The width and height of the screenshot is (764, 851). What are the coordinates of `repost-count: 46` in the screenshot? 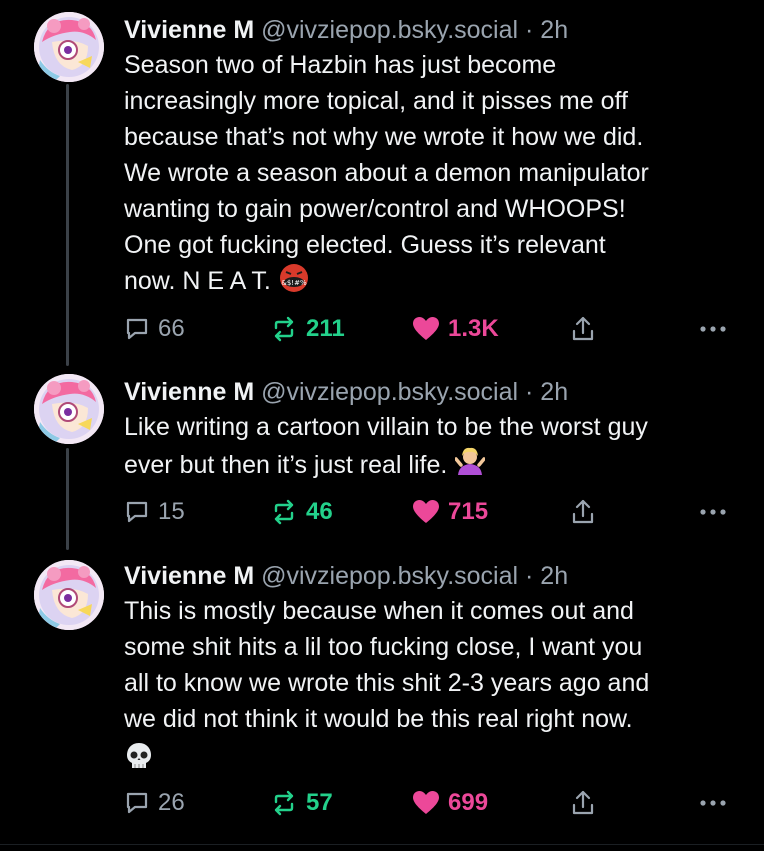 It's located at (319, 511).